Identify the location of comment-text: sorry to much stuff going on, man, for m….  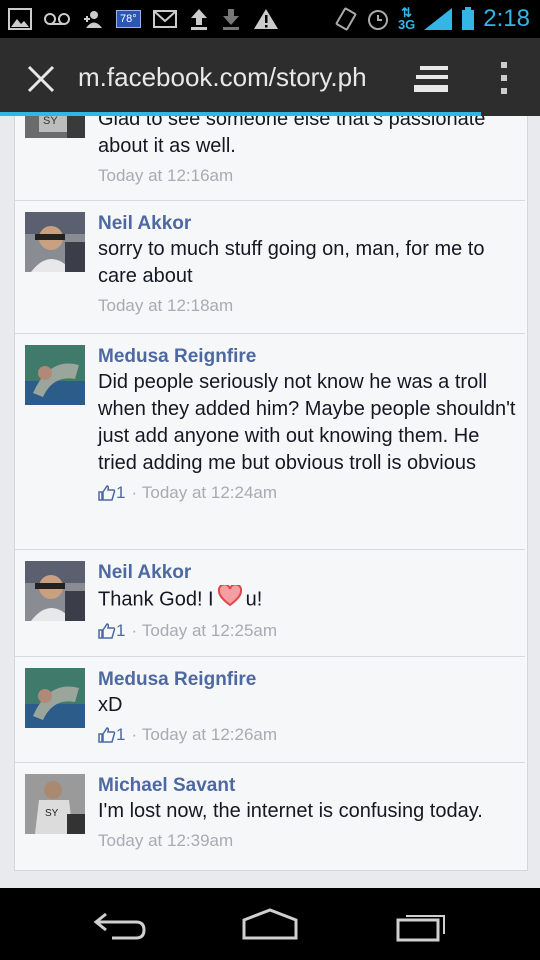
(291, 262).